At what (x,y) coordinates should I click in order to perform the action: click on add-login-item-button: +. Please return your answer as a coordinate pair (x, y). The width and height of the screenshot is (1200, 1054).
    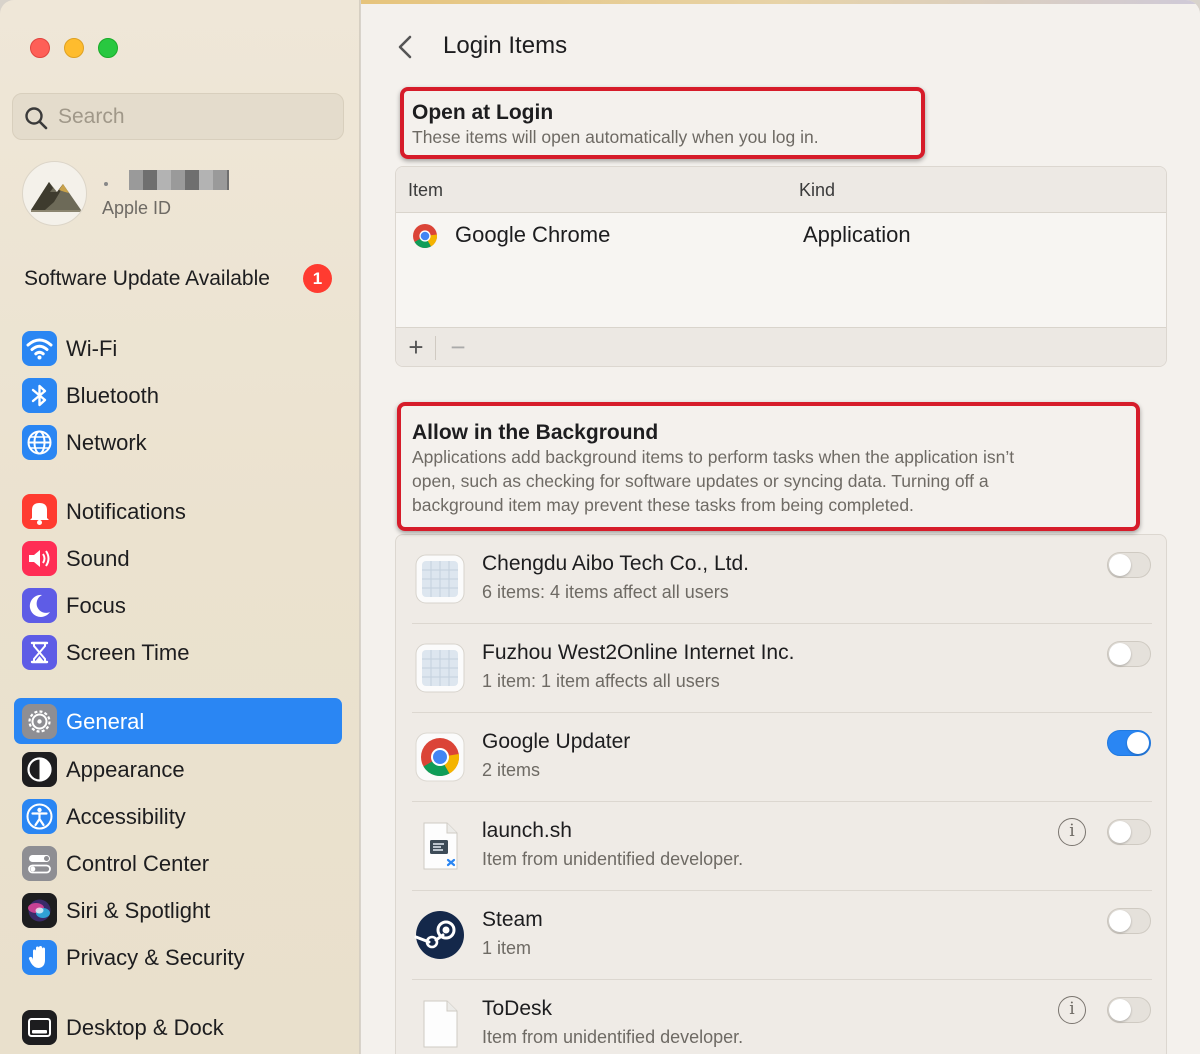
    Looking at the image, I should click on (416, 348).